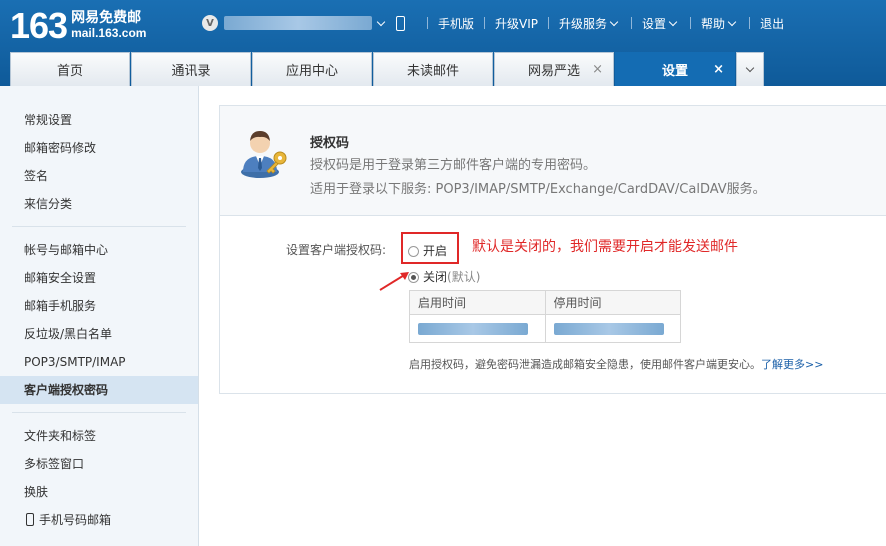 The width and height of the screenshot is (886, 546). What do you see at coordinates (453, 165) in the screenshot?
I see `auth-description: 授权码是用于登录第三方邮件客户端的专用密码。` at bounding box center [453, 165].